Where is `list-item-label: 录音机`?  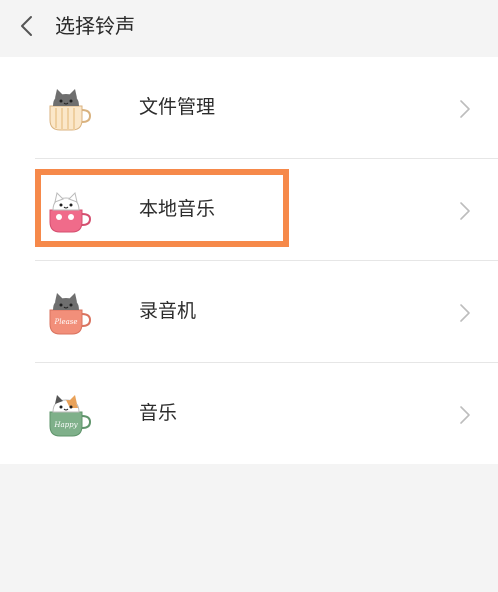
list-item-label: 录音机 is located at coordinates (168, 311).